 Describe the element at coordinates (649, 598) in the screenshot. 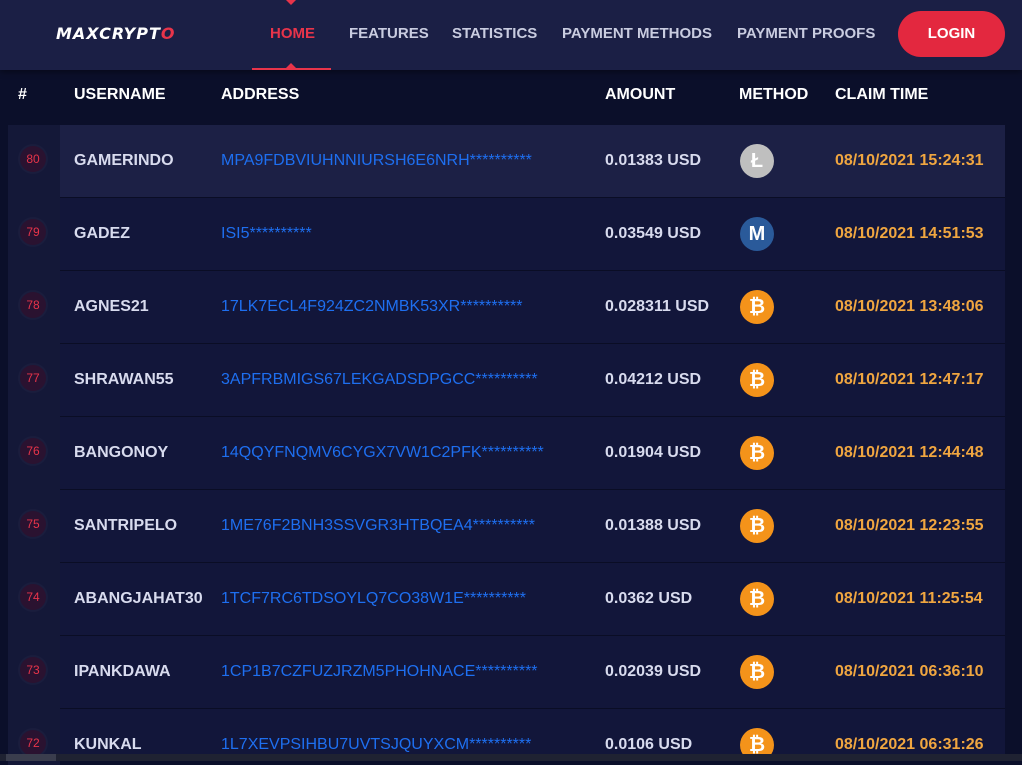

I see `amount: 0.0362 USD` at that location.